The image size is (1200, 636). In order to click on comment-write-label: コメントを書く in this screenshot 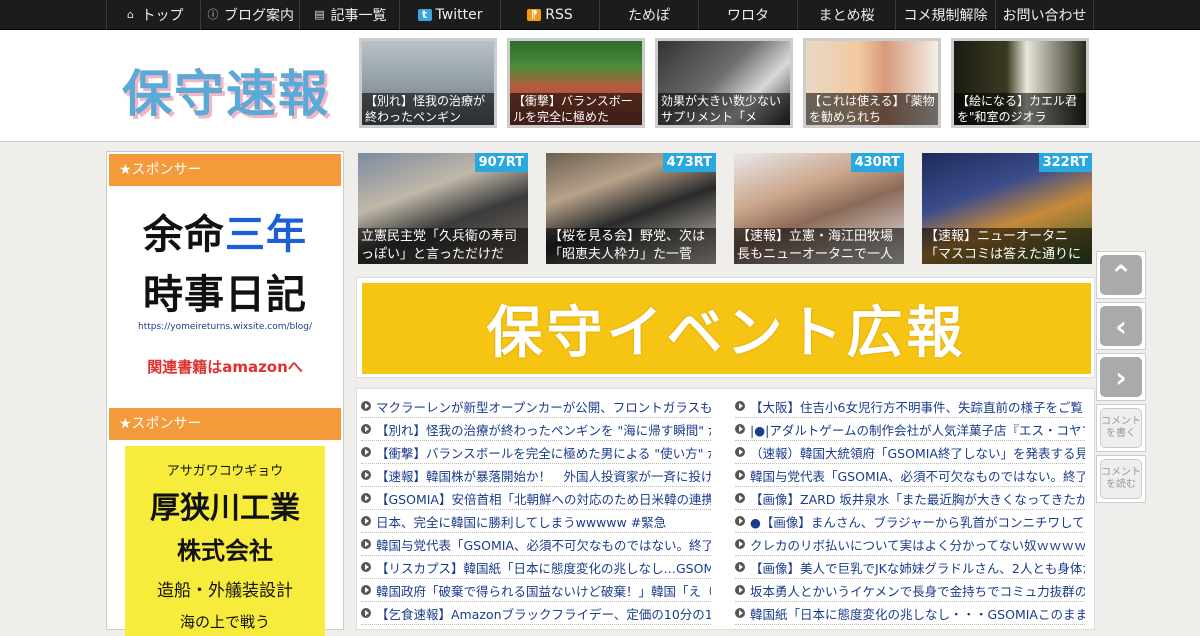, I will do `click(1121, 428)`.